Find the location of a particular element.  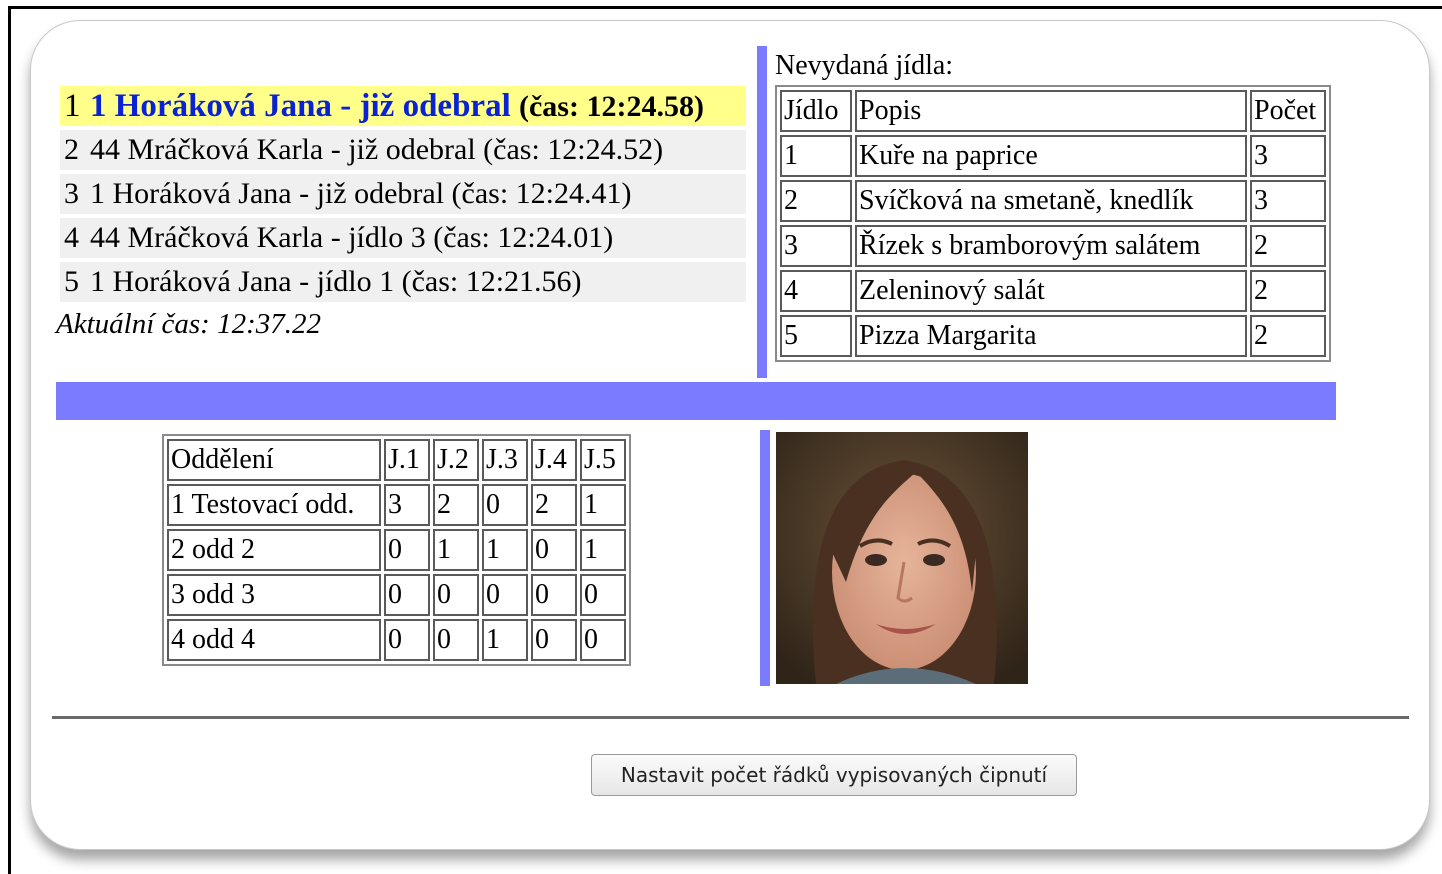

table-row: 3 Řízek s bramborovým salátem 2 is located at coordinates (1053, 246).